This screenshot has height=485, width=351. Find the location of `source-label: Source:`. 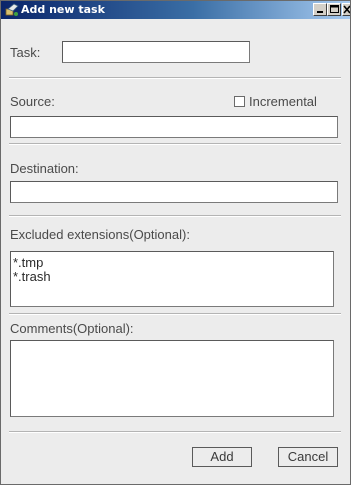

source-label: Source: is located at coordinates (32, 101).